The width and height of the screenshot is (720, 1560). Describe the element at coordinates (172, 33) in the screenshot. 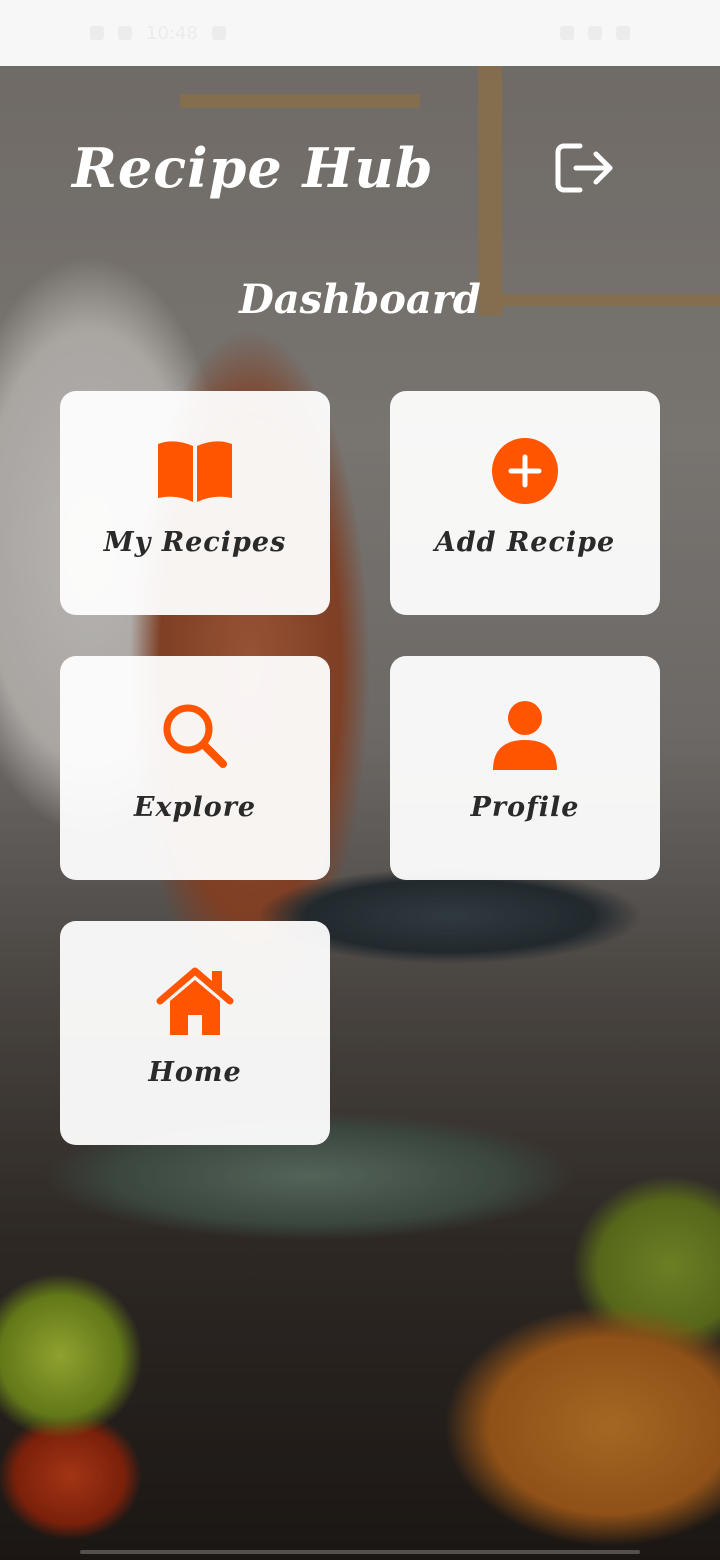

I see `status-time: 10:48` at that location.